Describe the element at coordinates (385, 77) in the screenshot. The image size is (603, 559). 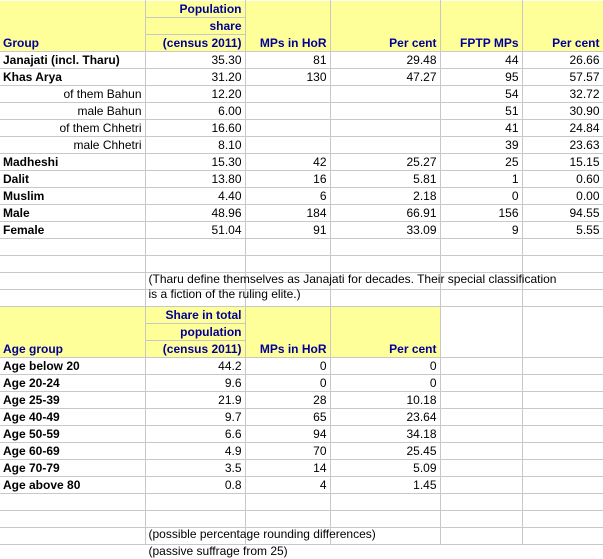
I see `cell-per-cent-hor: 47.27` at that location.